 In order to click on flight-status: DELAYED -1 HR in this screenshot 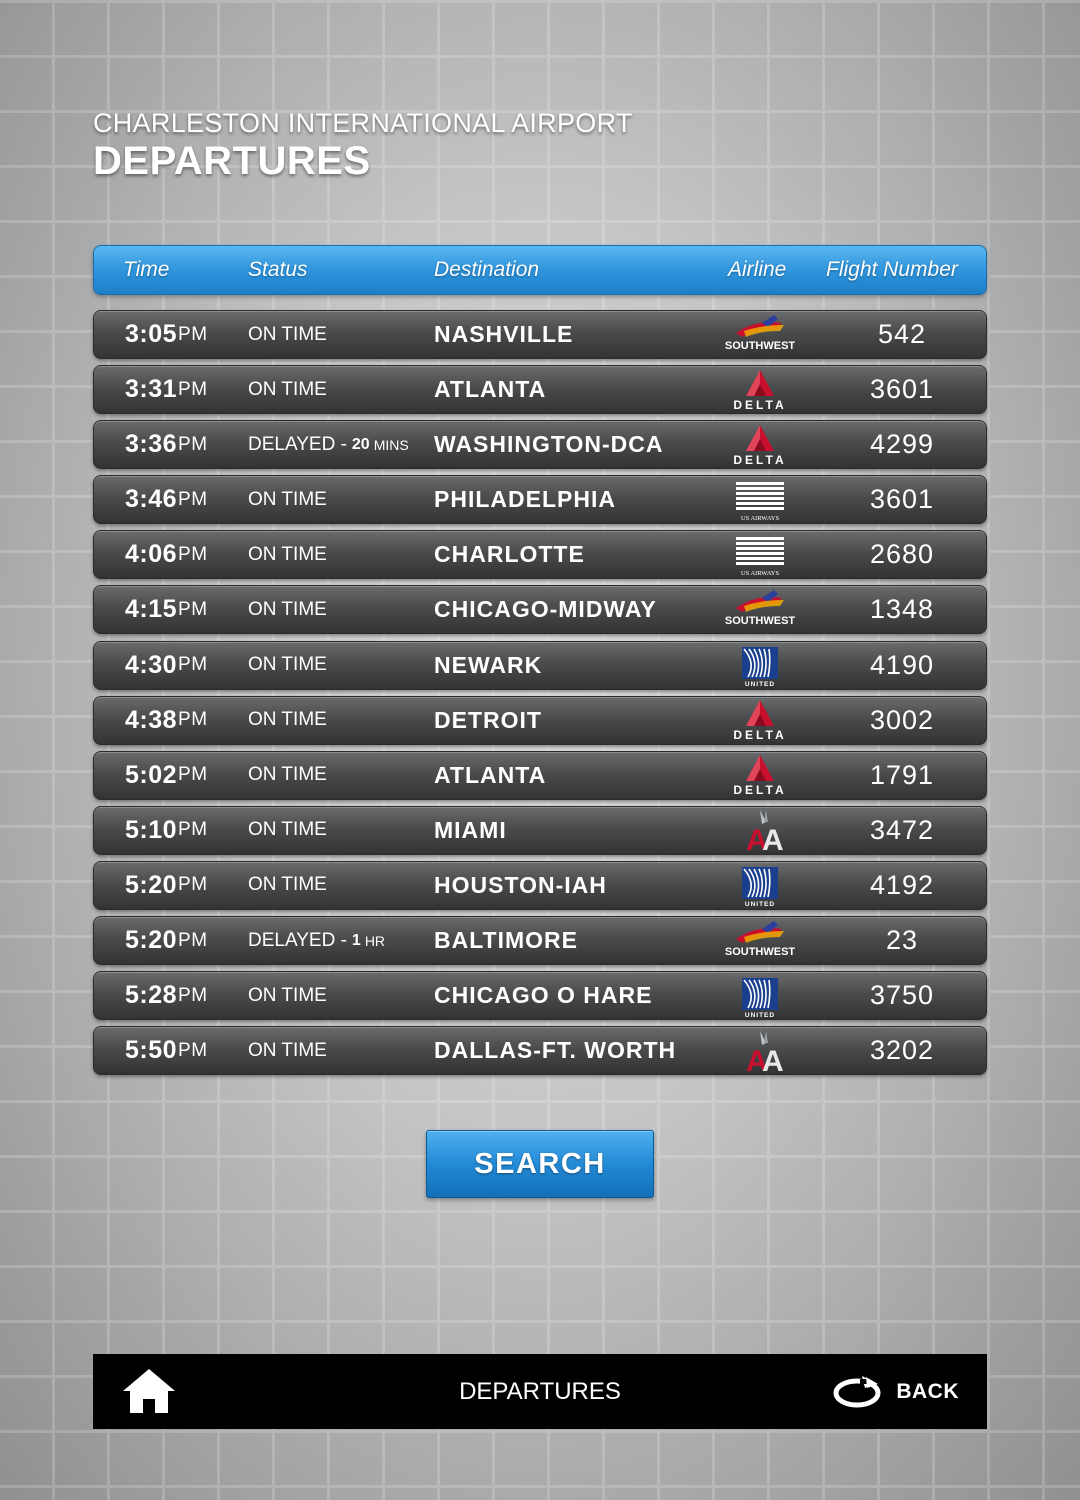, I will do `click(316, 940)`.